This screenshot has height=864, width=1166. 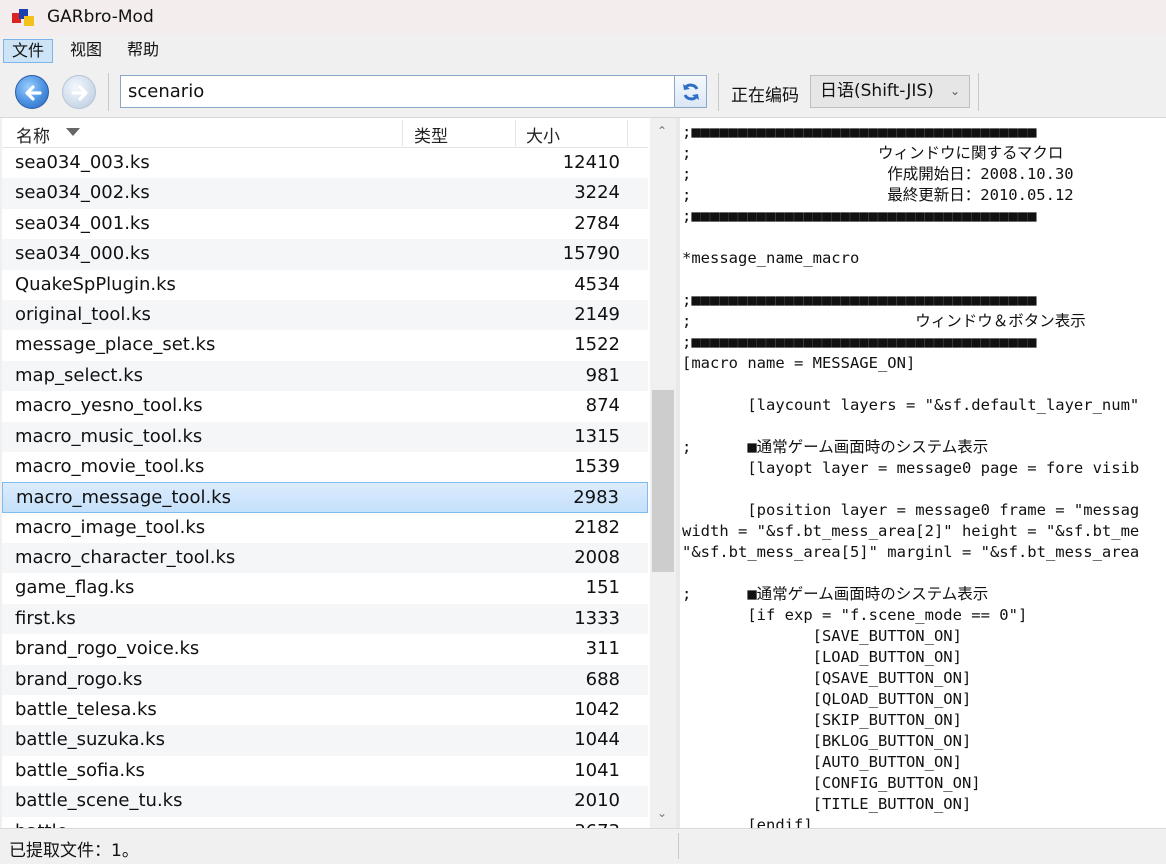 I want to click on file-size: 2182, so click(x=597, y=527).